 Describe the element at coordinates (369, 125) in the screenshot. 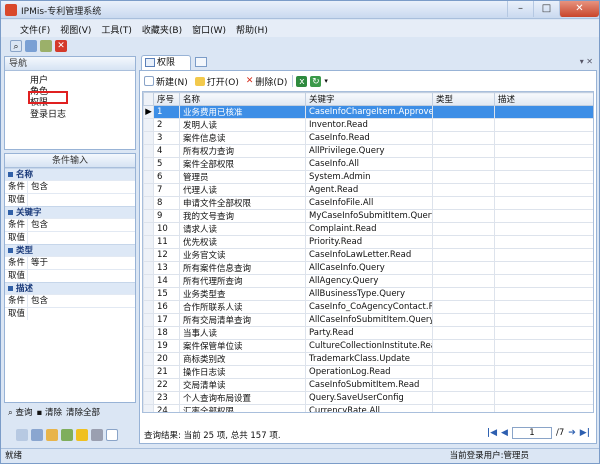

I see `table-row: 2发明人读Inventor.Read` at that location.